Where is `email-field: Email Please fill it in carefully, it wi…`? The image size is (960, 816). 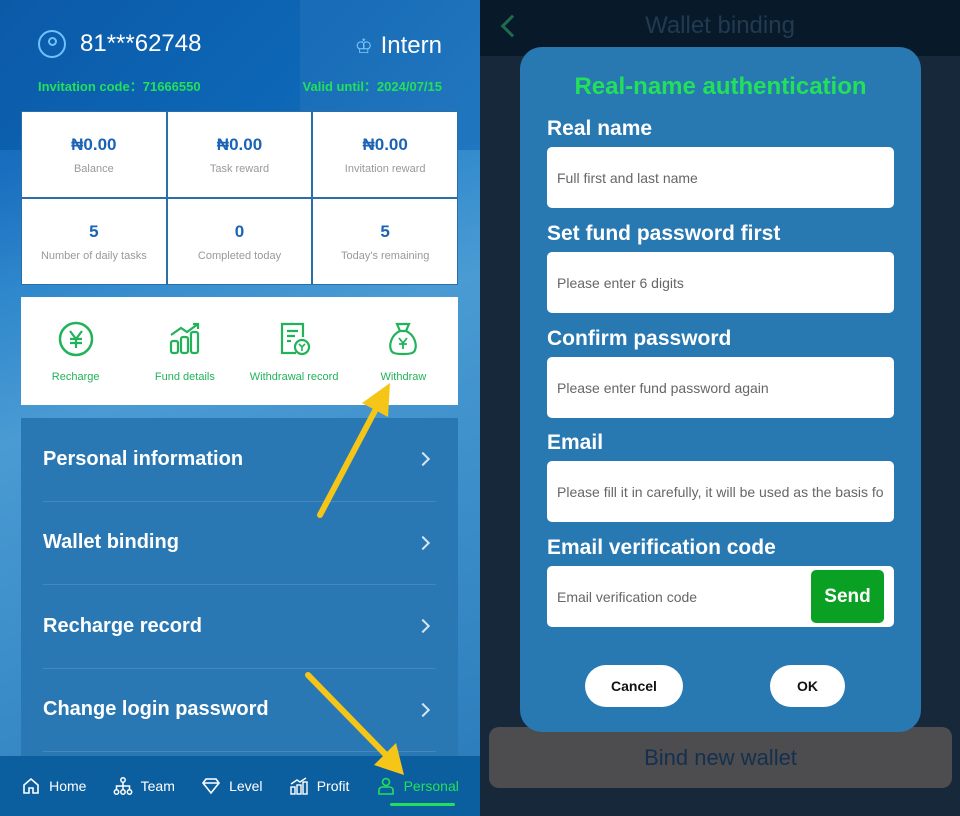
email-field: Email Please fill it in carefully, it wi… is located at coordinates (720, 476).